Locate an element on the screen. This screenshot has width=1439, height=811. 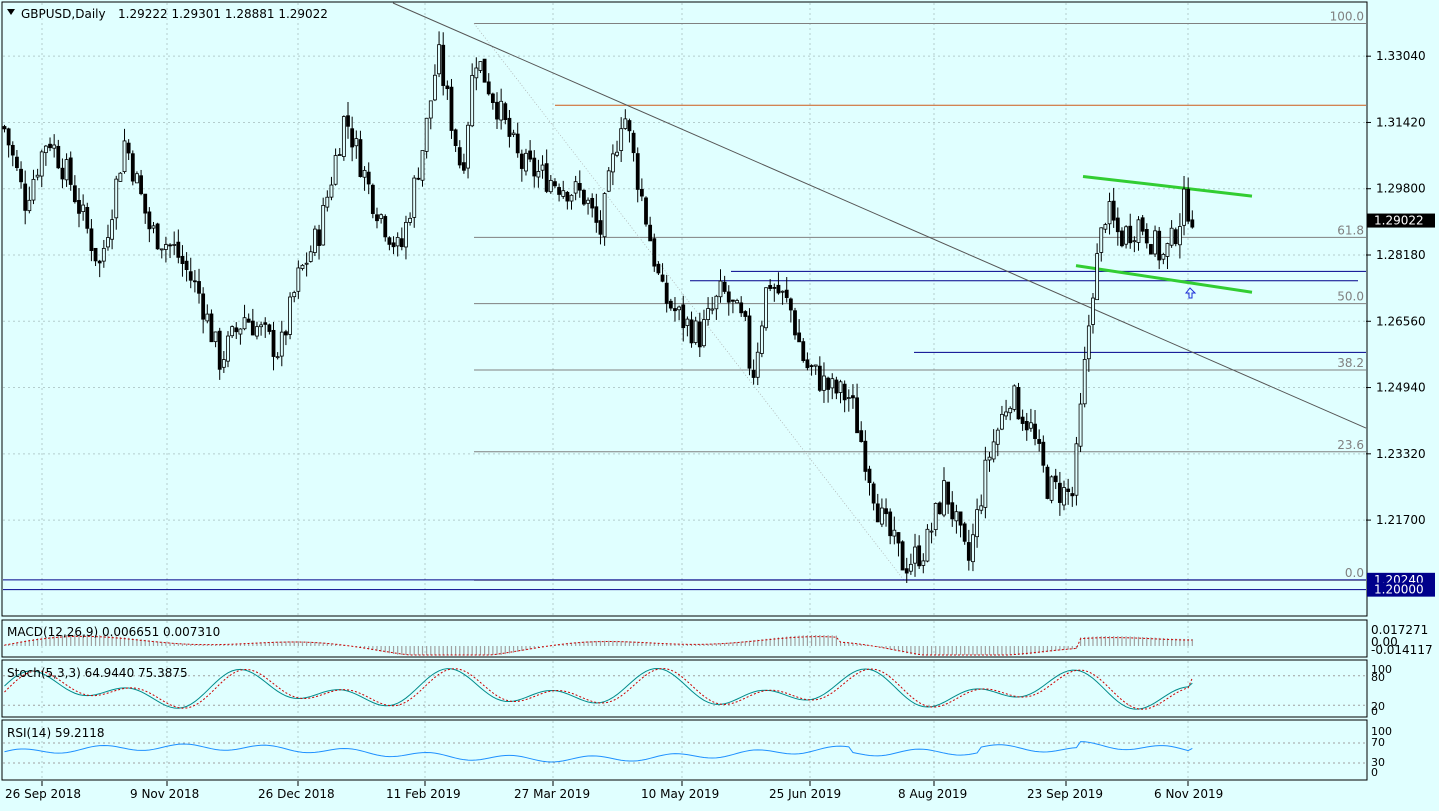
y-axis-tick-label: 1.31420 is located at coordinates (1401, 122).